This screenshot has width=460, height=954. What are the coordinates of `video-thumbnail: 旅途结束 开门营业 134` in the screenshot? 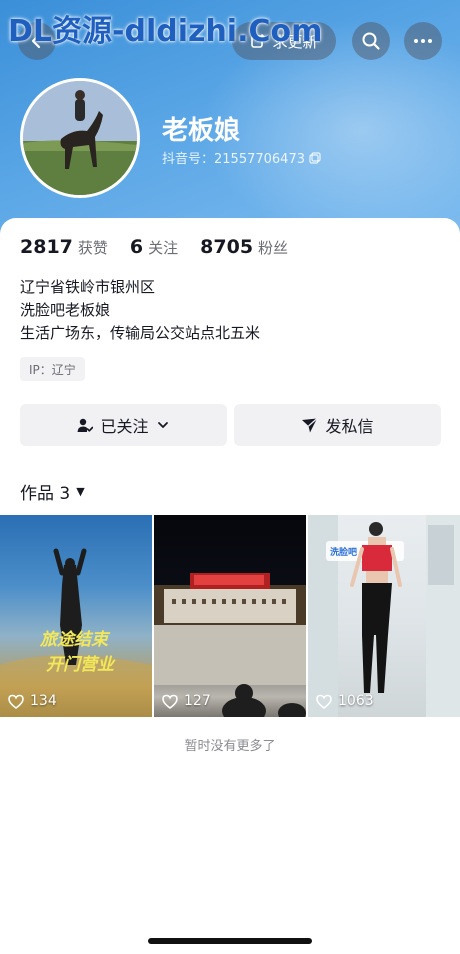 It's located at (76, 616).